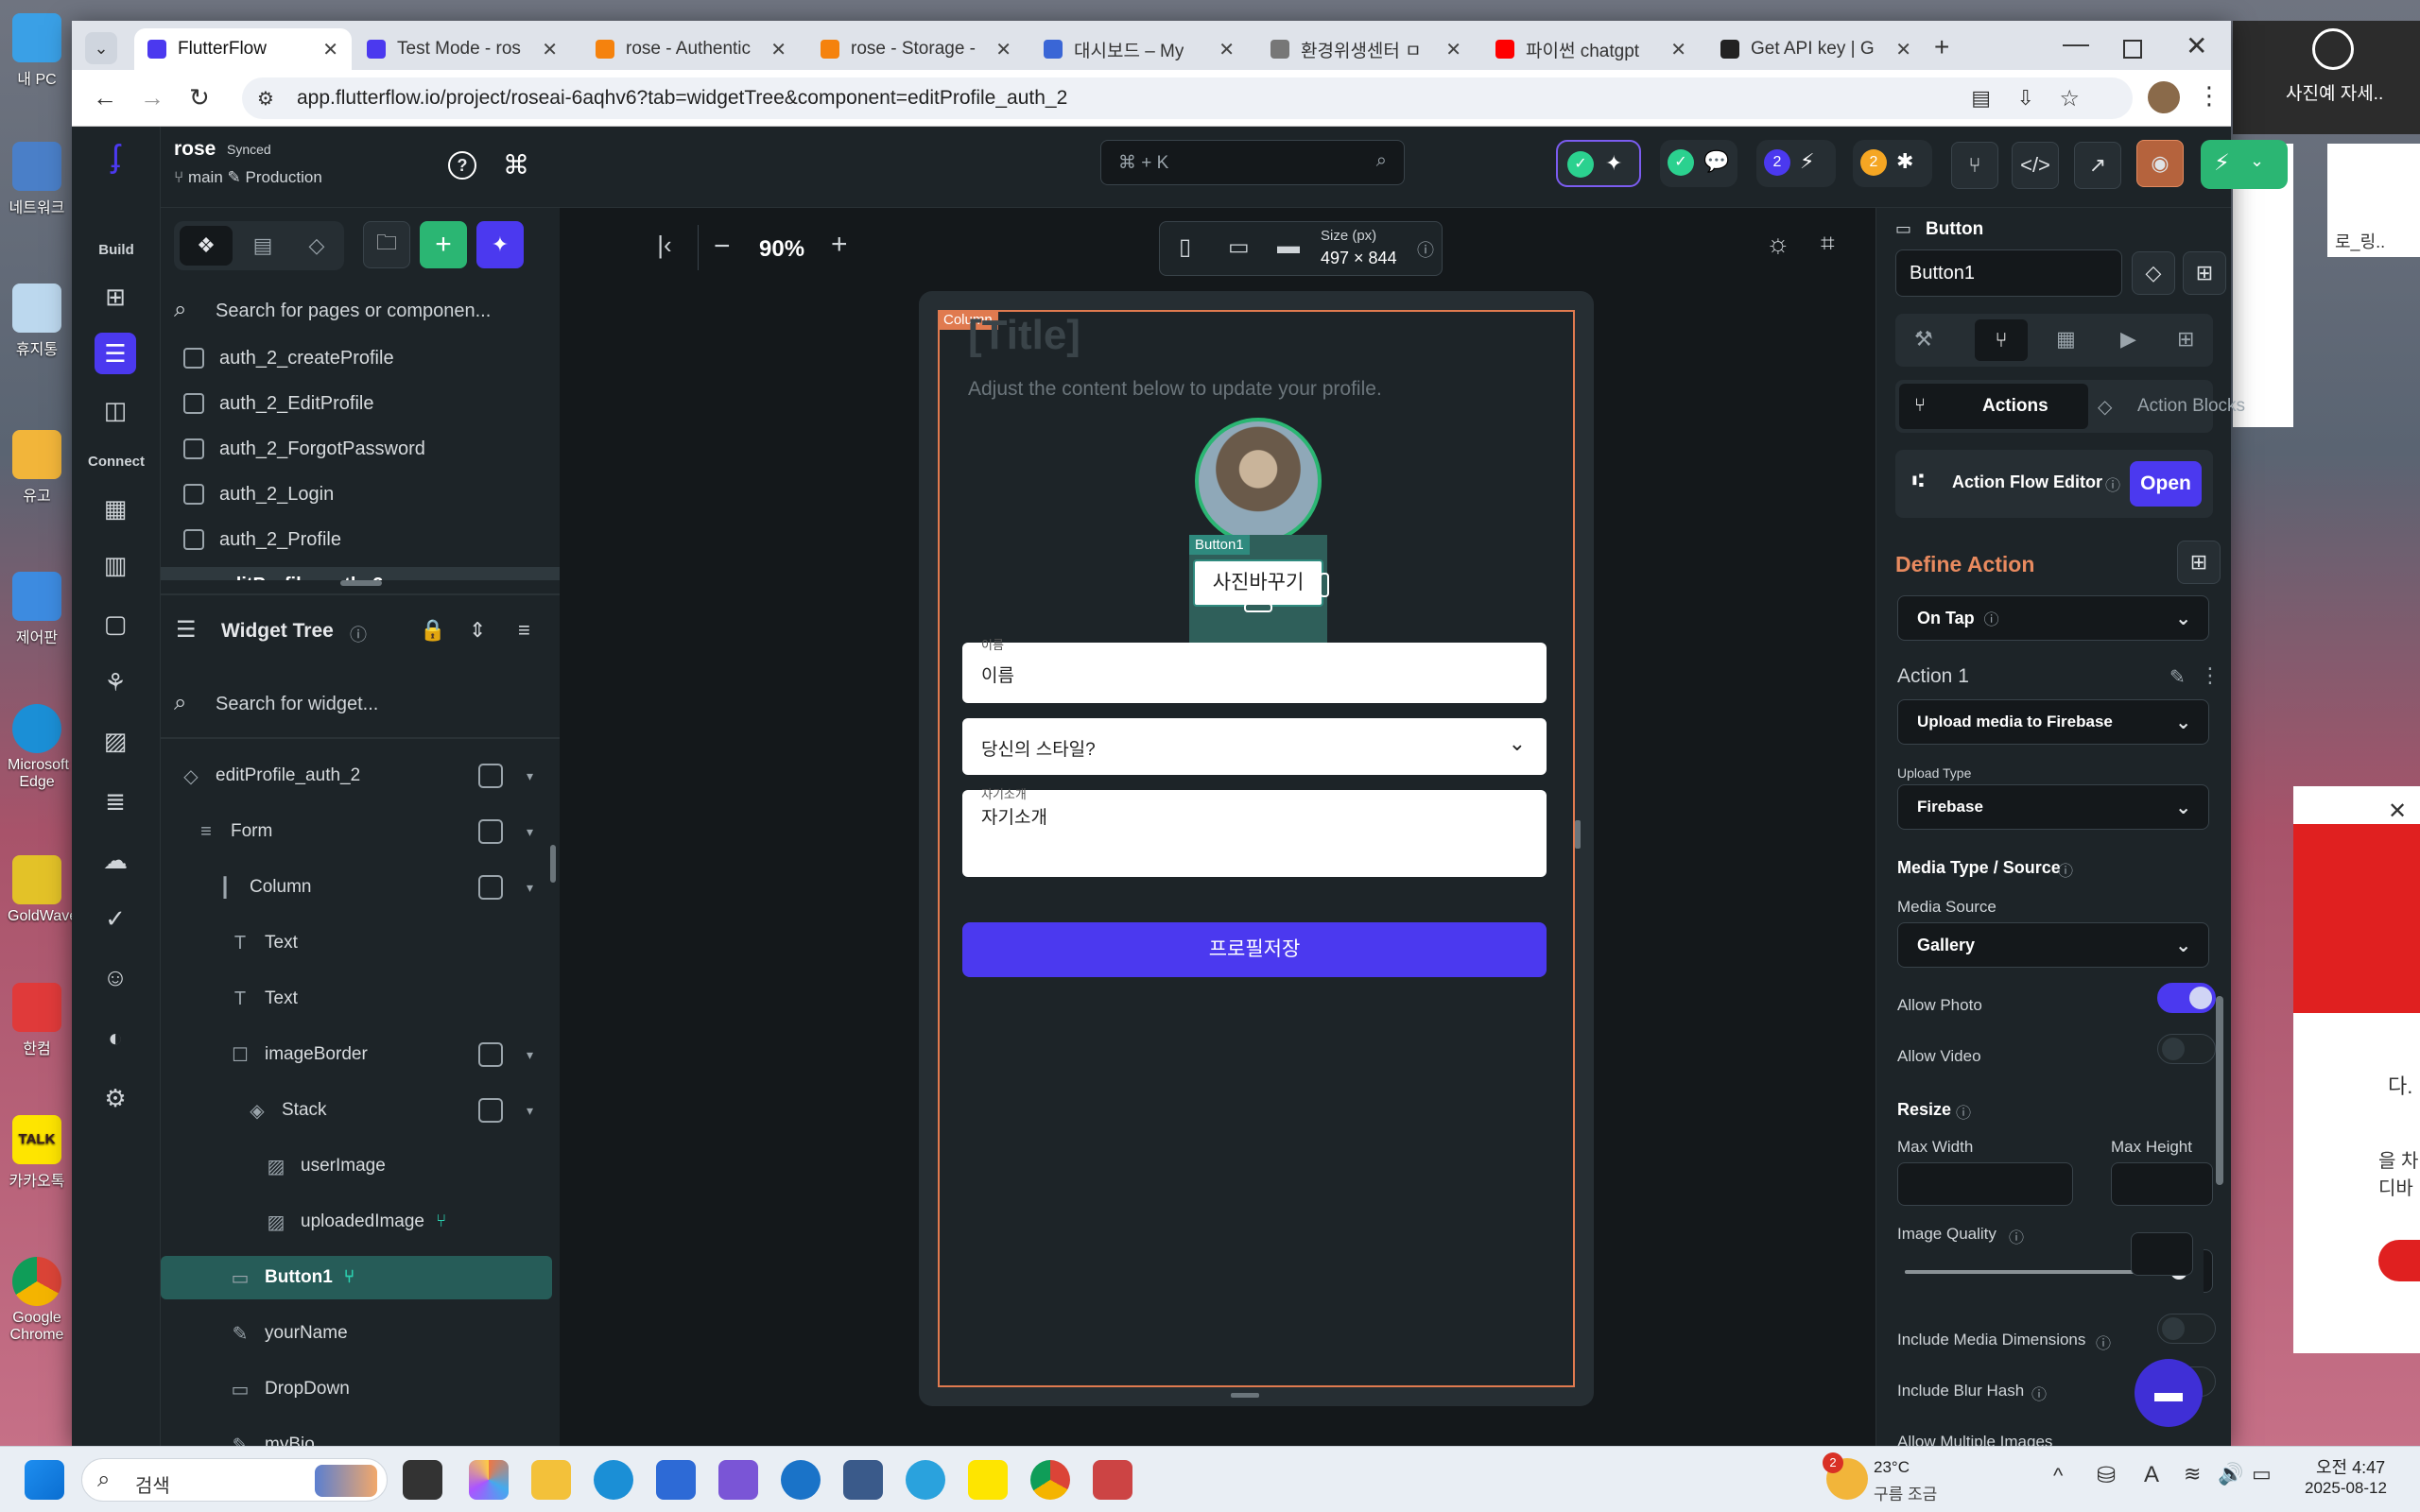 The height and width of the screenshot is (1512, 2420). What do you see at coordinates (1366, 49) in the screenshot?
I see `browser-tab: 환경위생센터 ㅁ ✕` at bounding box center [1366, 49].